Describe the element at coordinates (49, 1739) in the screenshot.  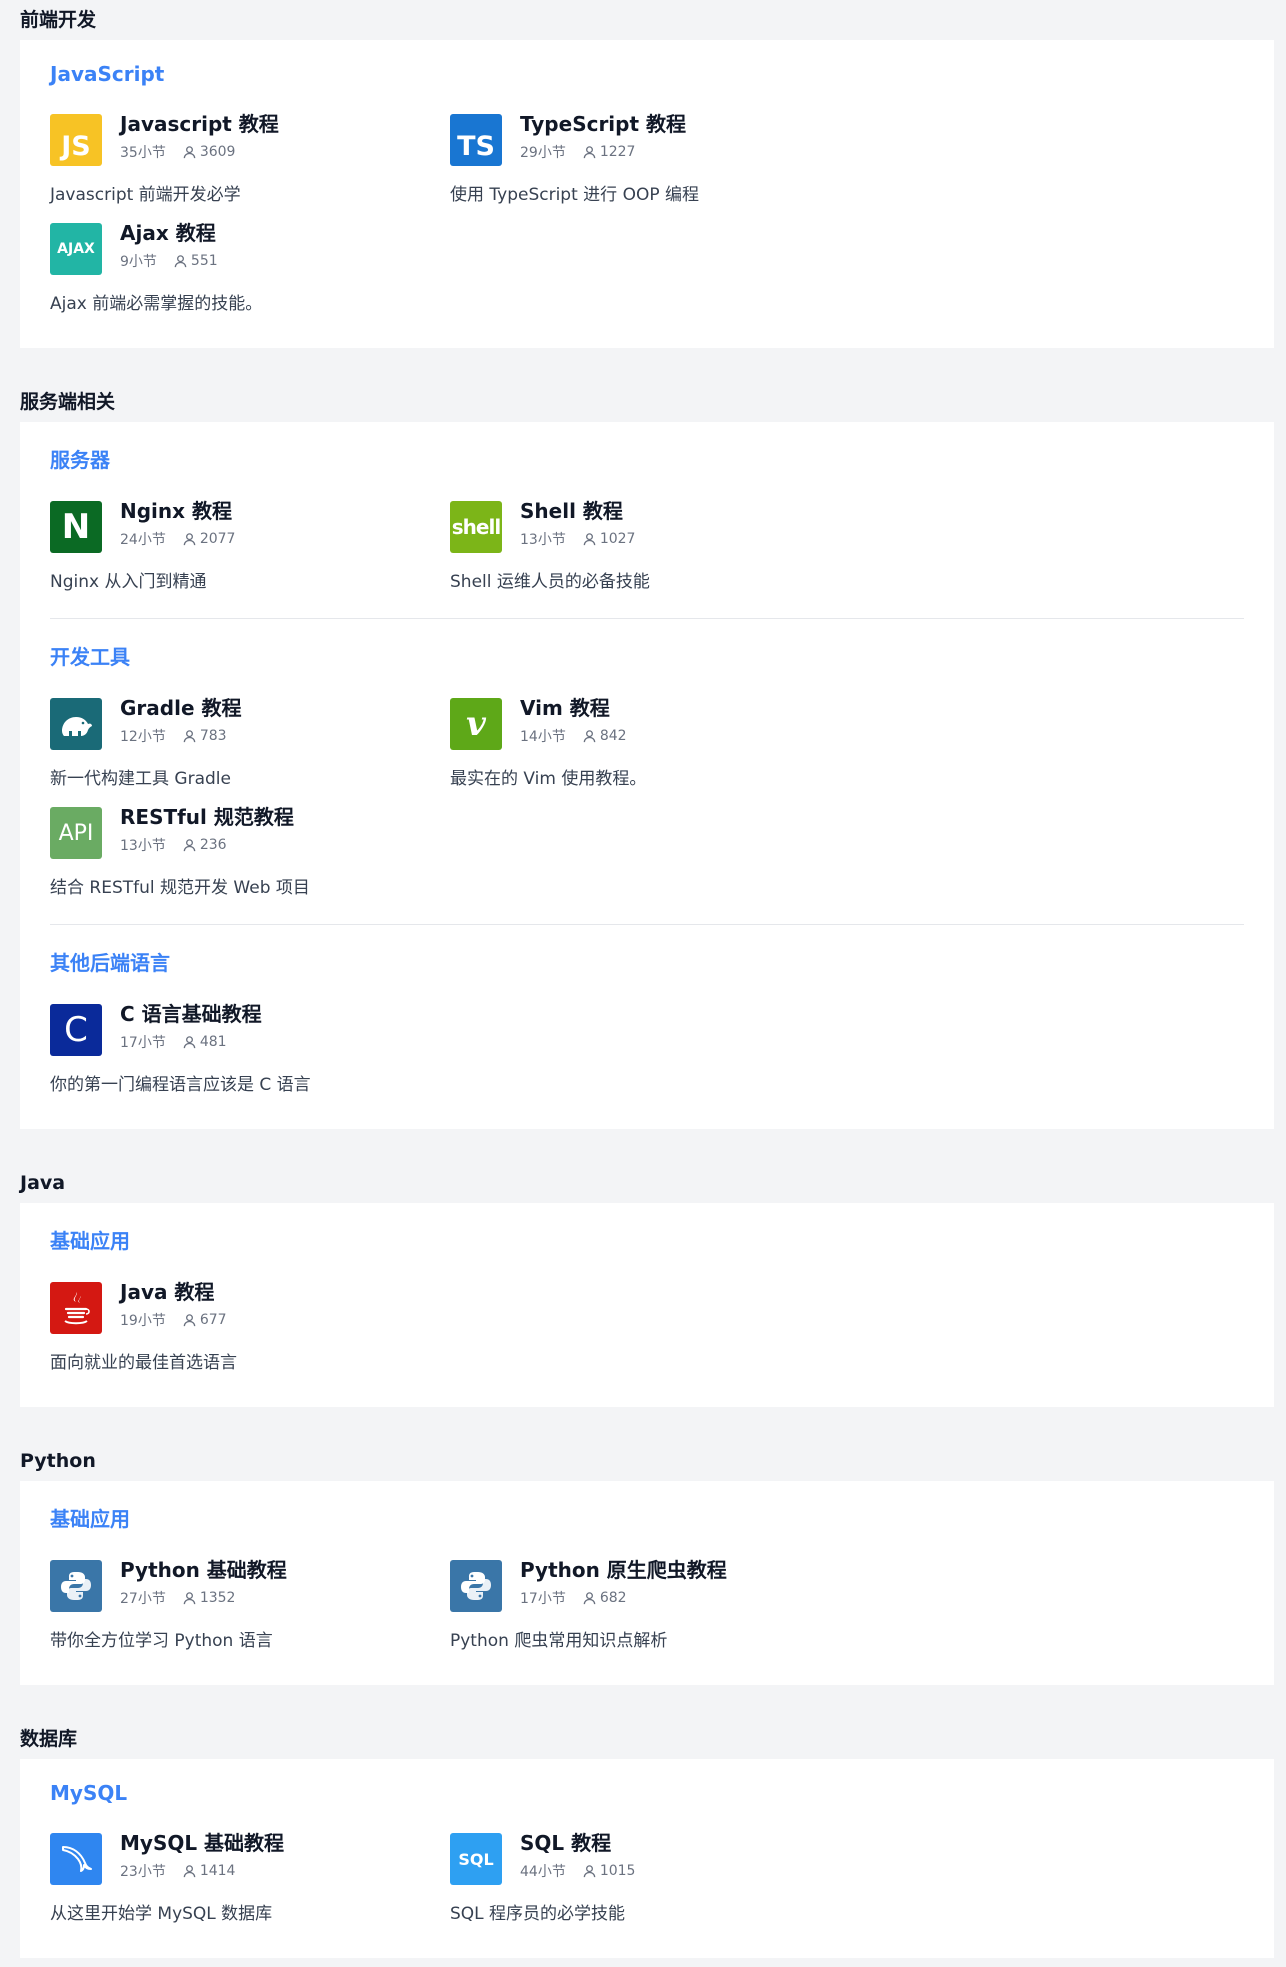
I see `section-title: 数据库` at that location.